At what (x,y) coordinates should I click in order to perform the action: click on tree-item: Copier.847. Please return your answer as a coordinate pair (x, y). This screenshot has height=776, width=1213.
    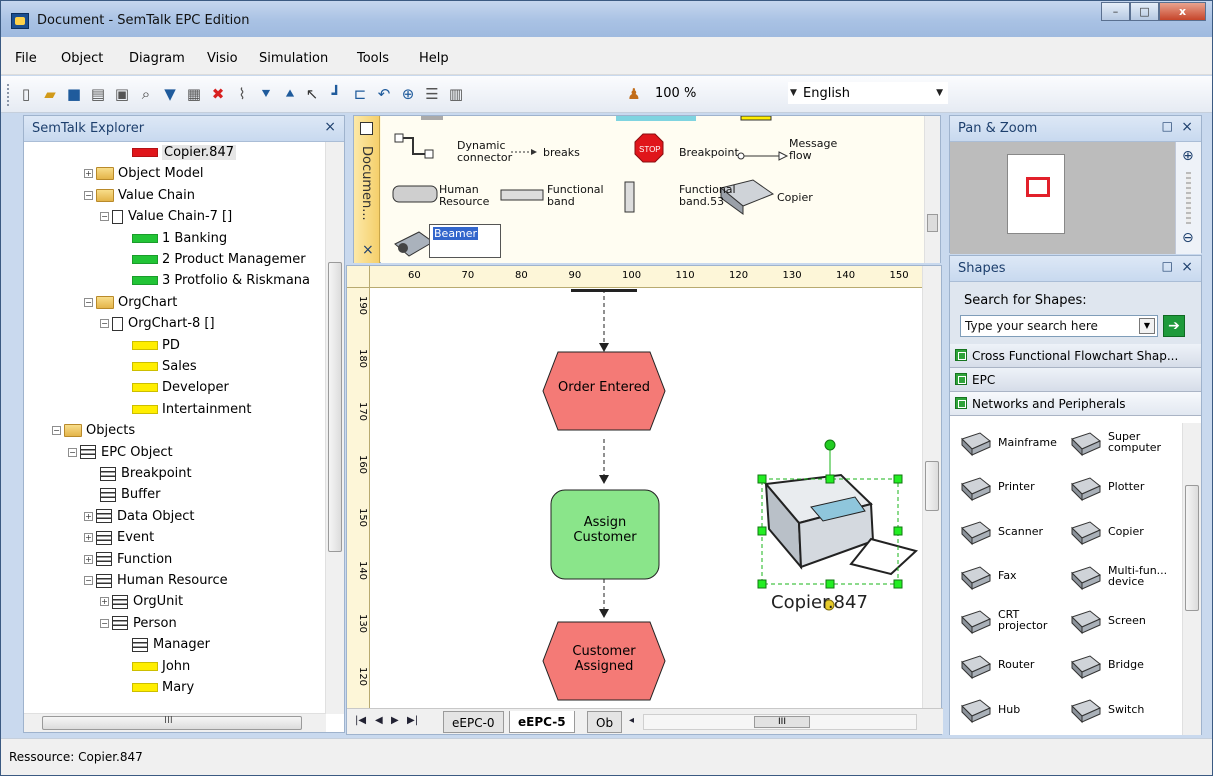
    Looking at the image, I should click on (184, 152).